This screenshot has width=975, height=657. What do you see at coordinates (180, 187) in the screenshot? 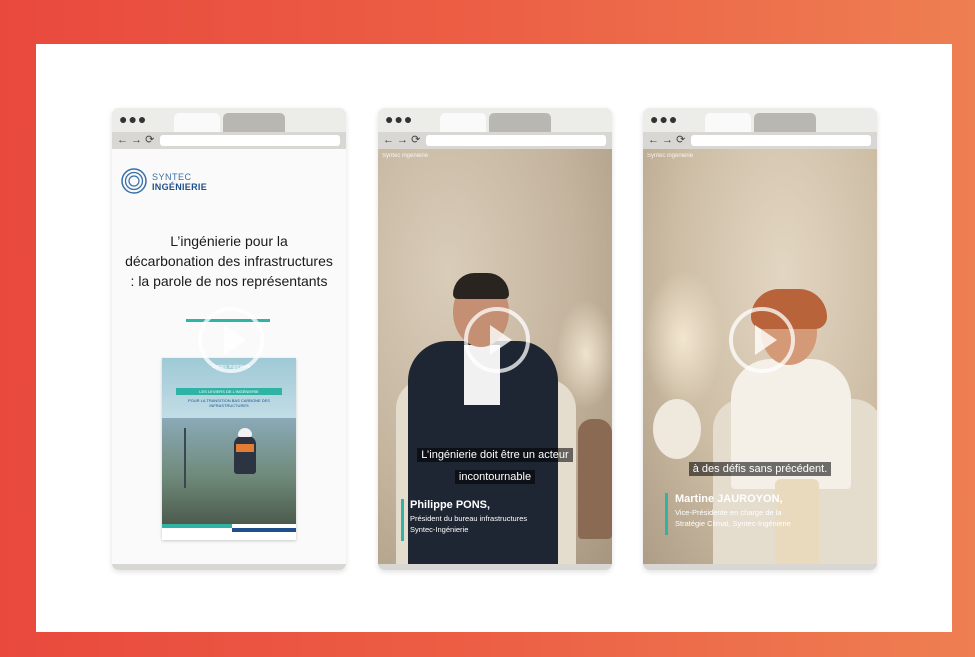
I see `logo-text-ingenierie: INGÉNIERIE` at bounding box center [180, 187].